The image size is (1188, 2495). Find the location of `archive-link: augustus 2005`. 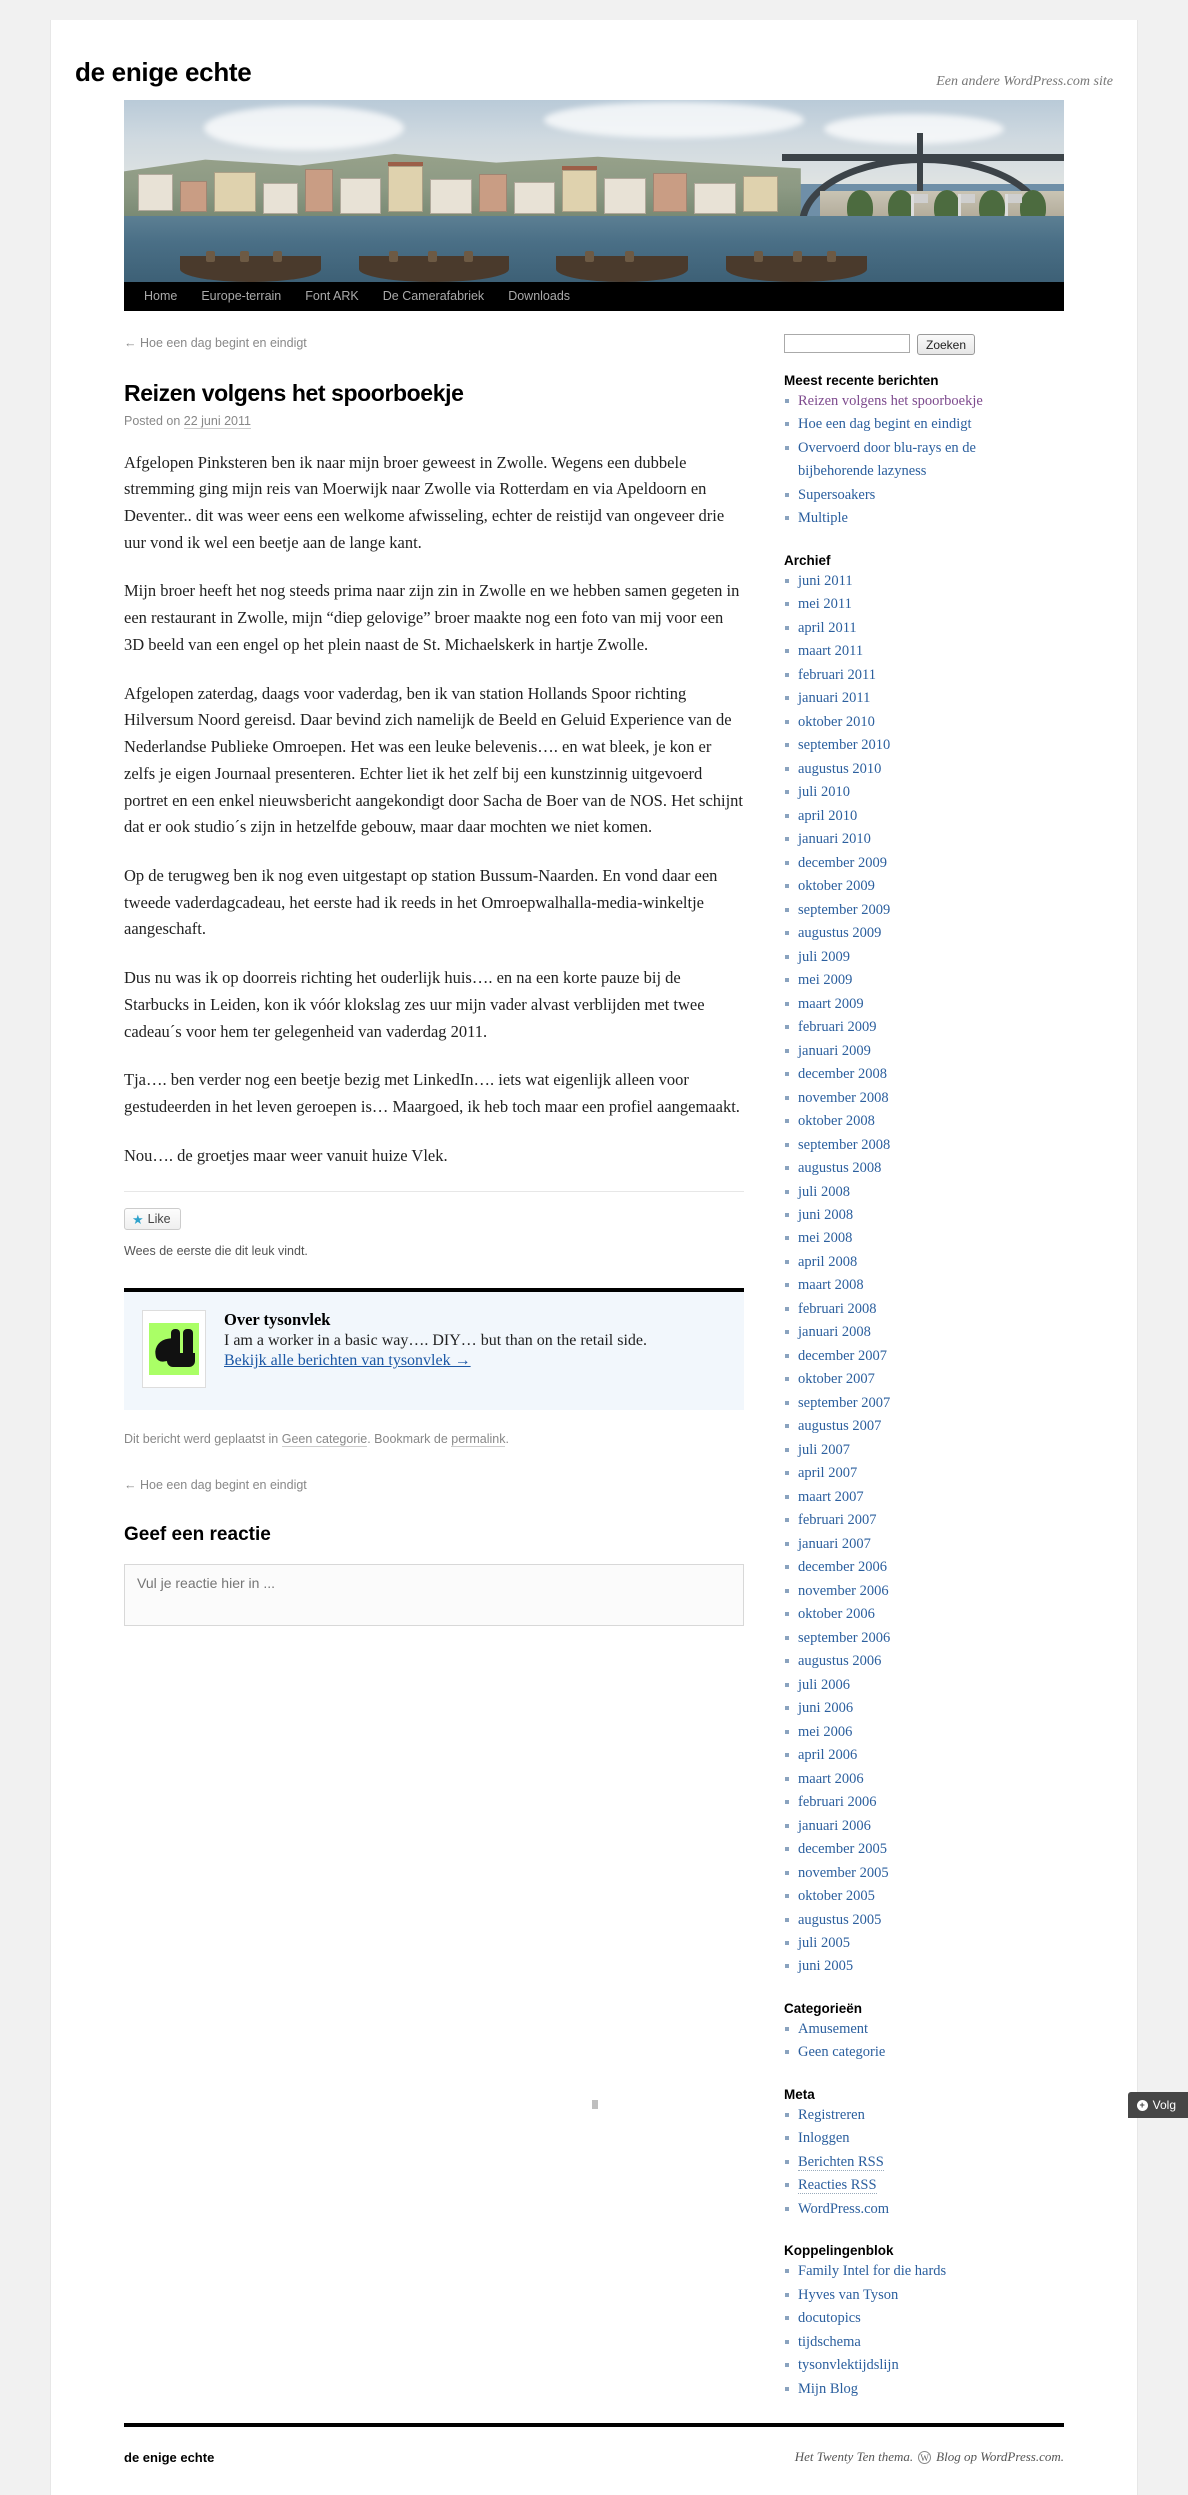

archive-link: augustus 2005 is located at coordinates (839, 1920).